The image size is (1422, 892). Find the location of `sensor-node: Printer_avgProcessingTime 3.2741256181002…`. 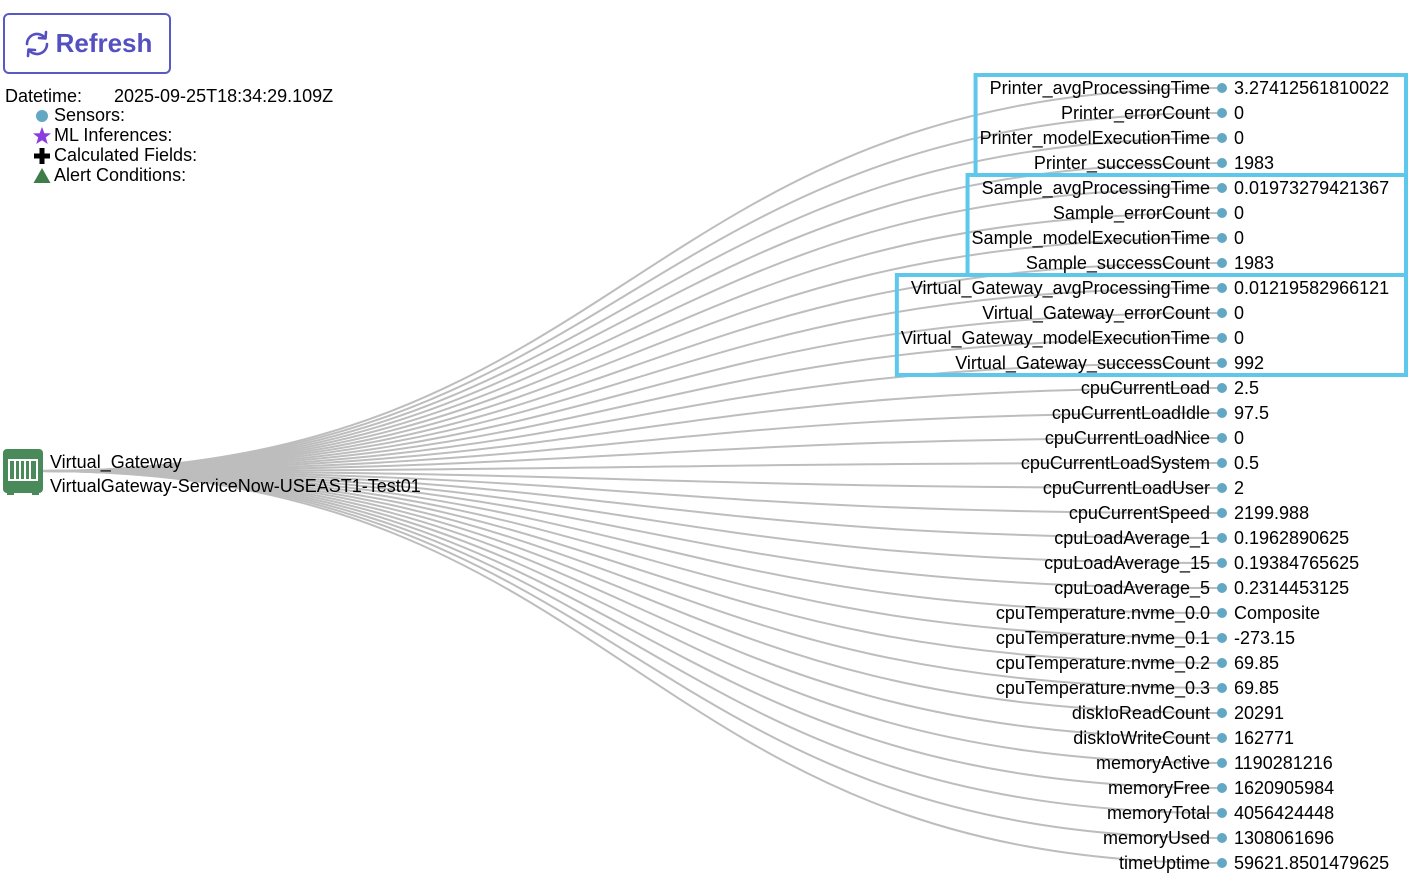

sensor-node: Printer_avgProcessingTime 3.2741256181002… is located at coordinates (1190, 88).